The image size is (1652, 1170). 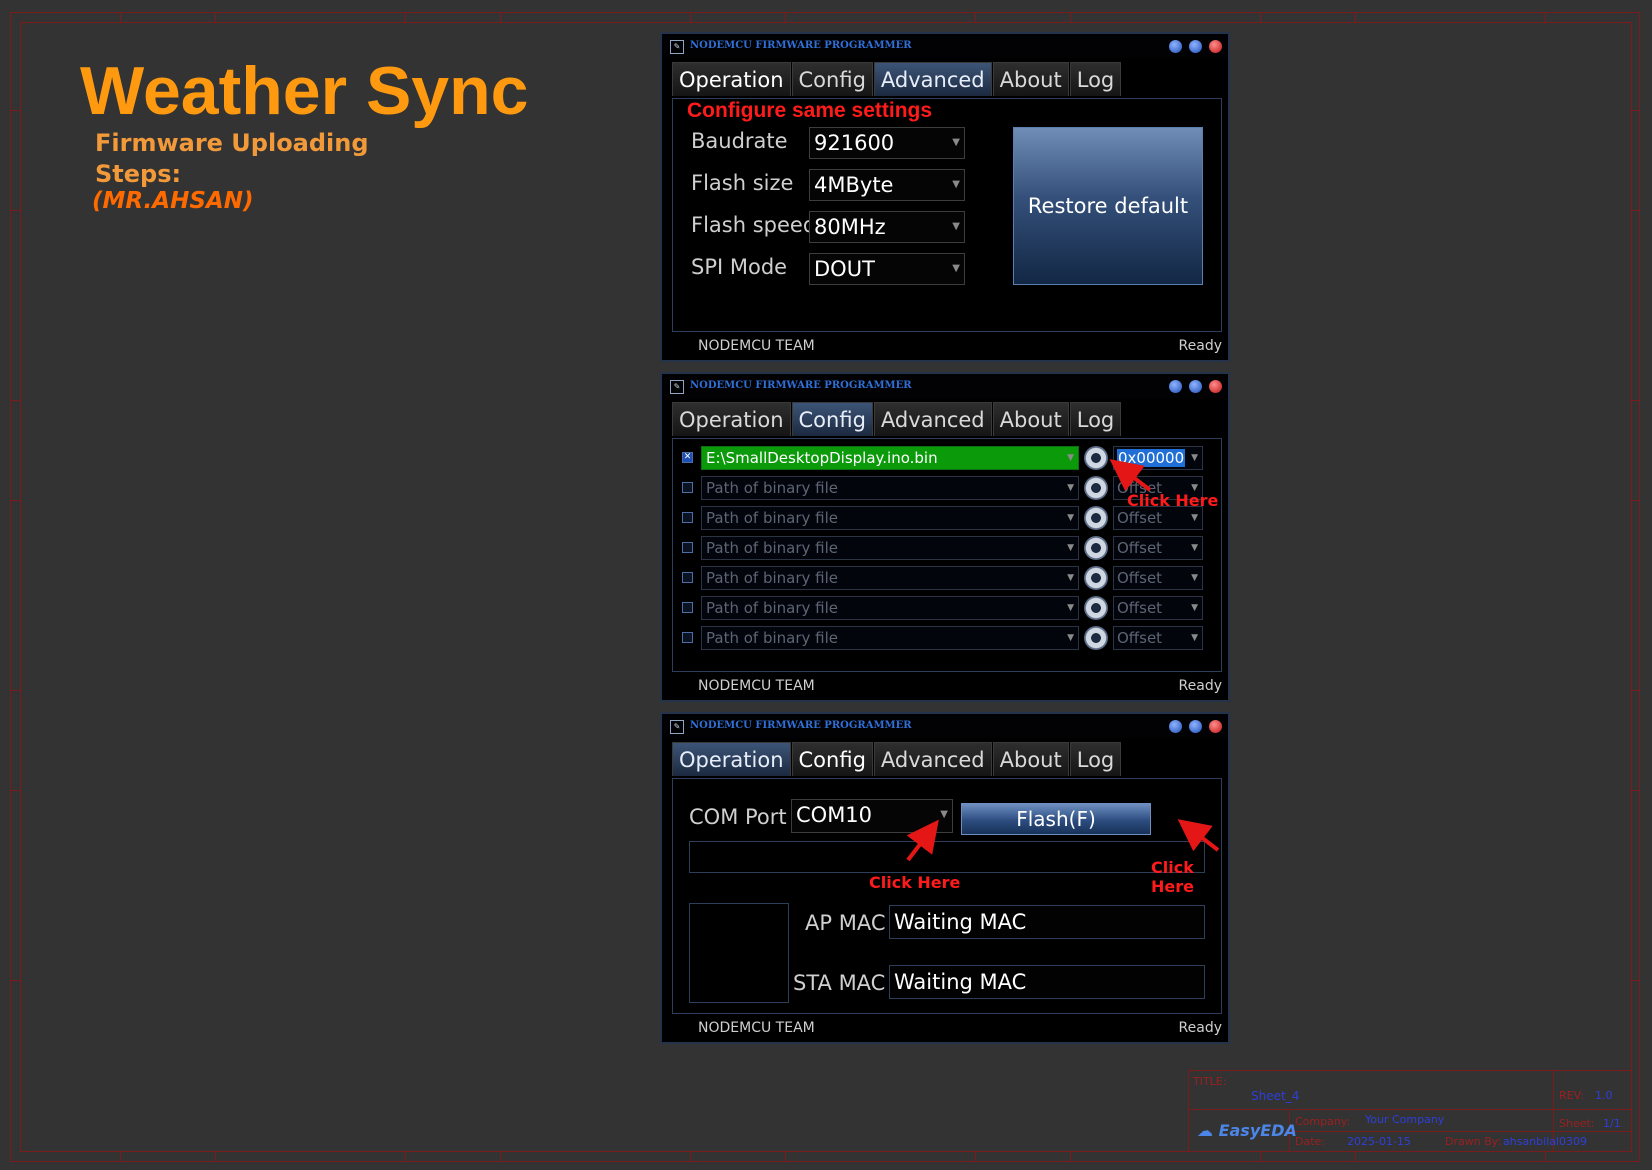 I want to click on tb-company-label: Company:, so click(x=1323, y=1121).